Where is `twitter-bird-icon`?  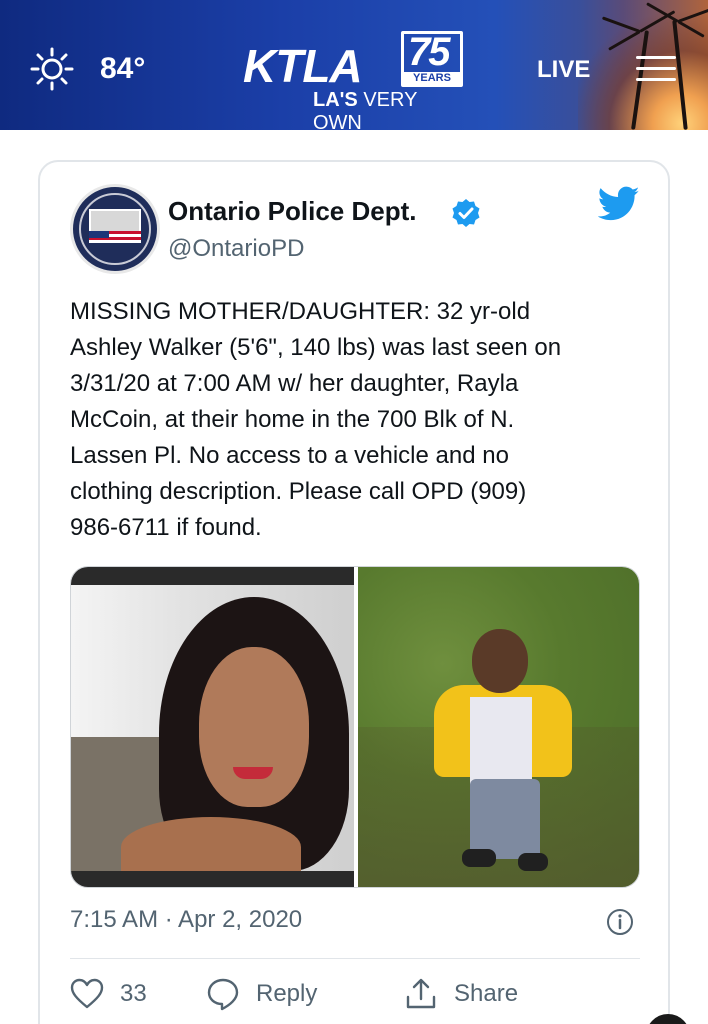
twitter-bird-icon is located at coordinates (619, 204).